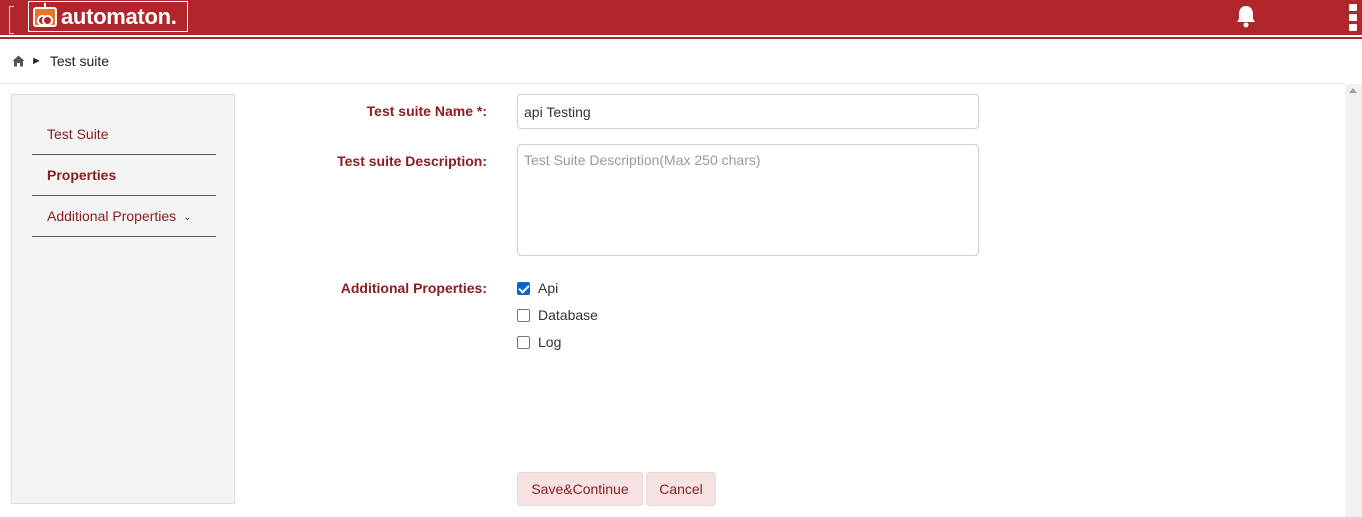 This screenshot has height=517, width=1362. Describe the element at coordinates (79, 61) in the screenshot. I see `breadcrumb-current: Test suite` at that location.